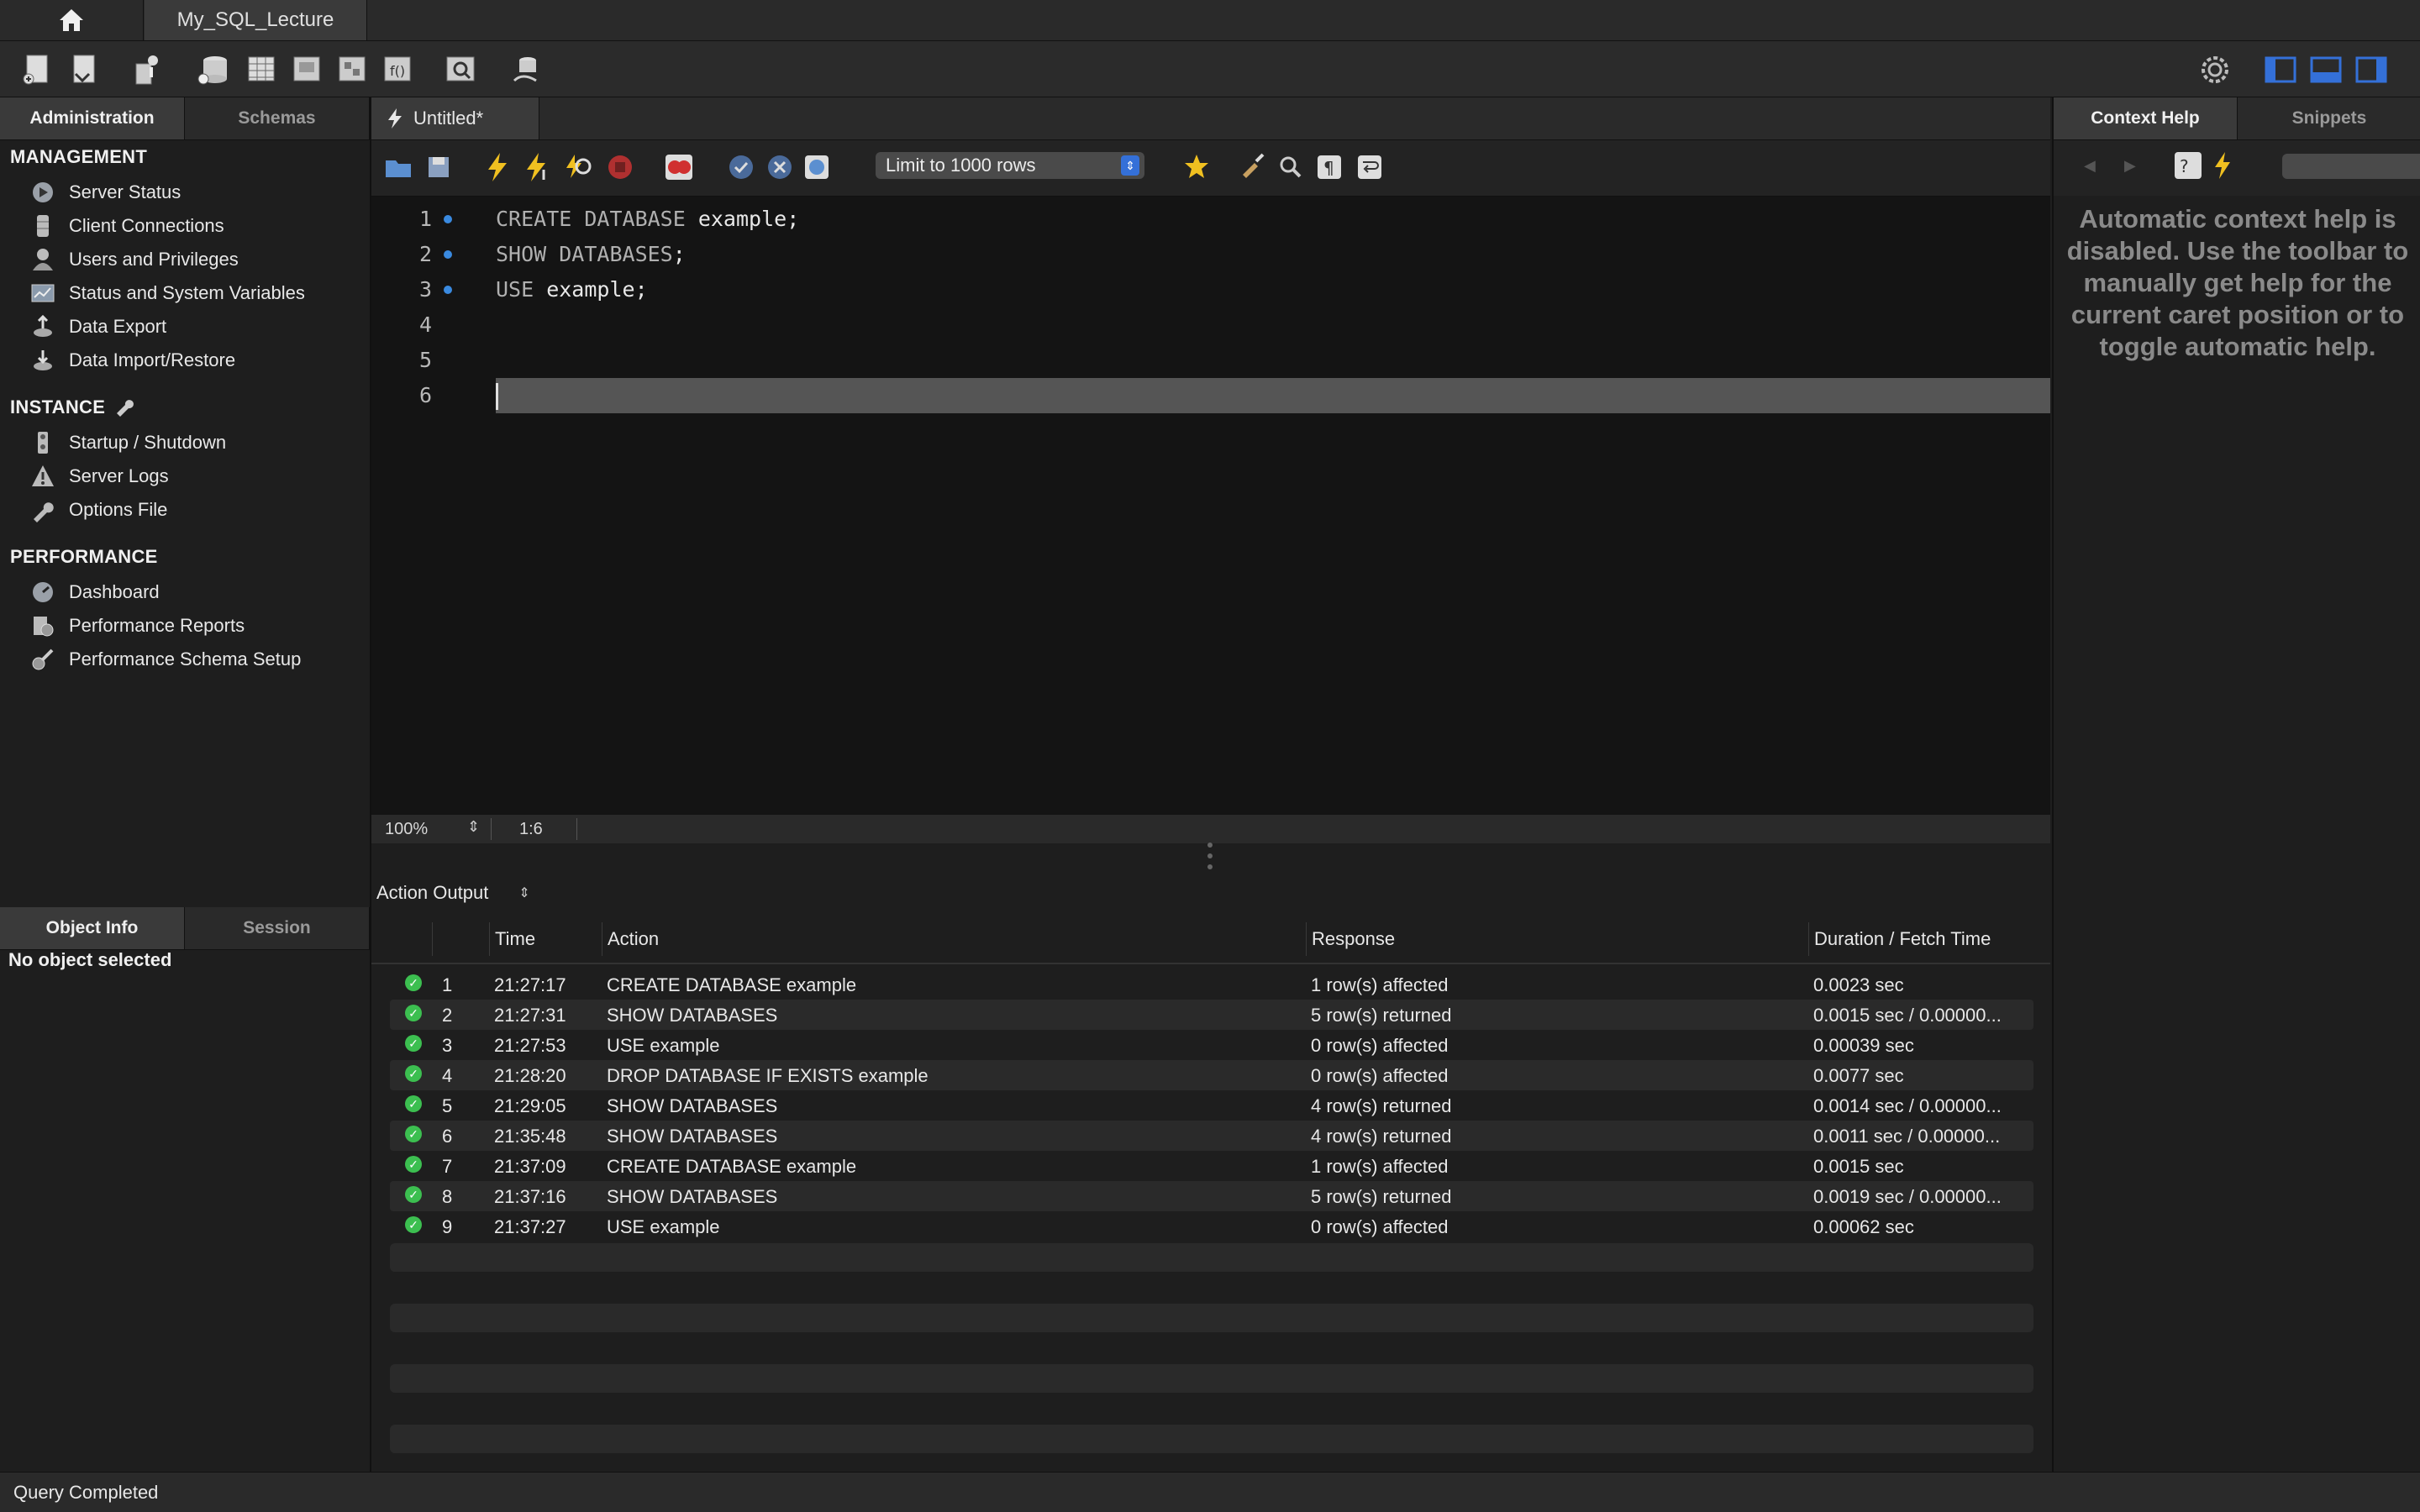  I want to click on commit-check-icon, so click(741, 167).